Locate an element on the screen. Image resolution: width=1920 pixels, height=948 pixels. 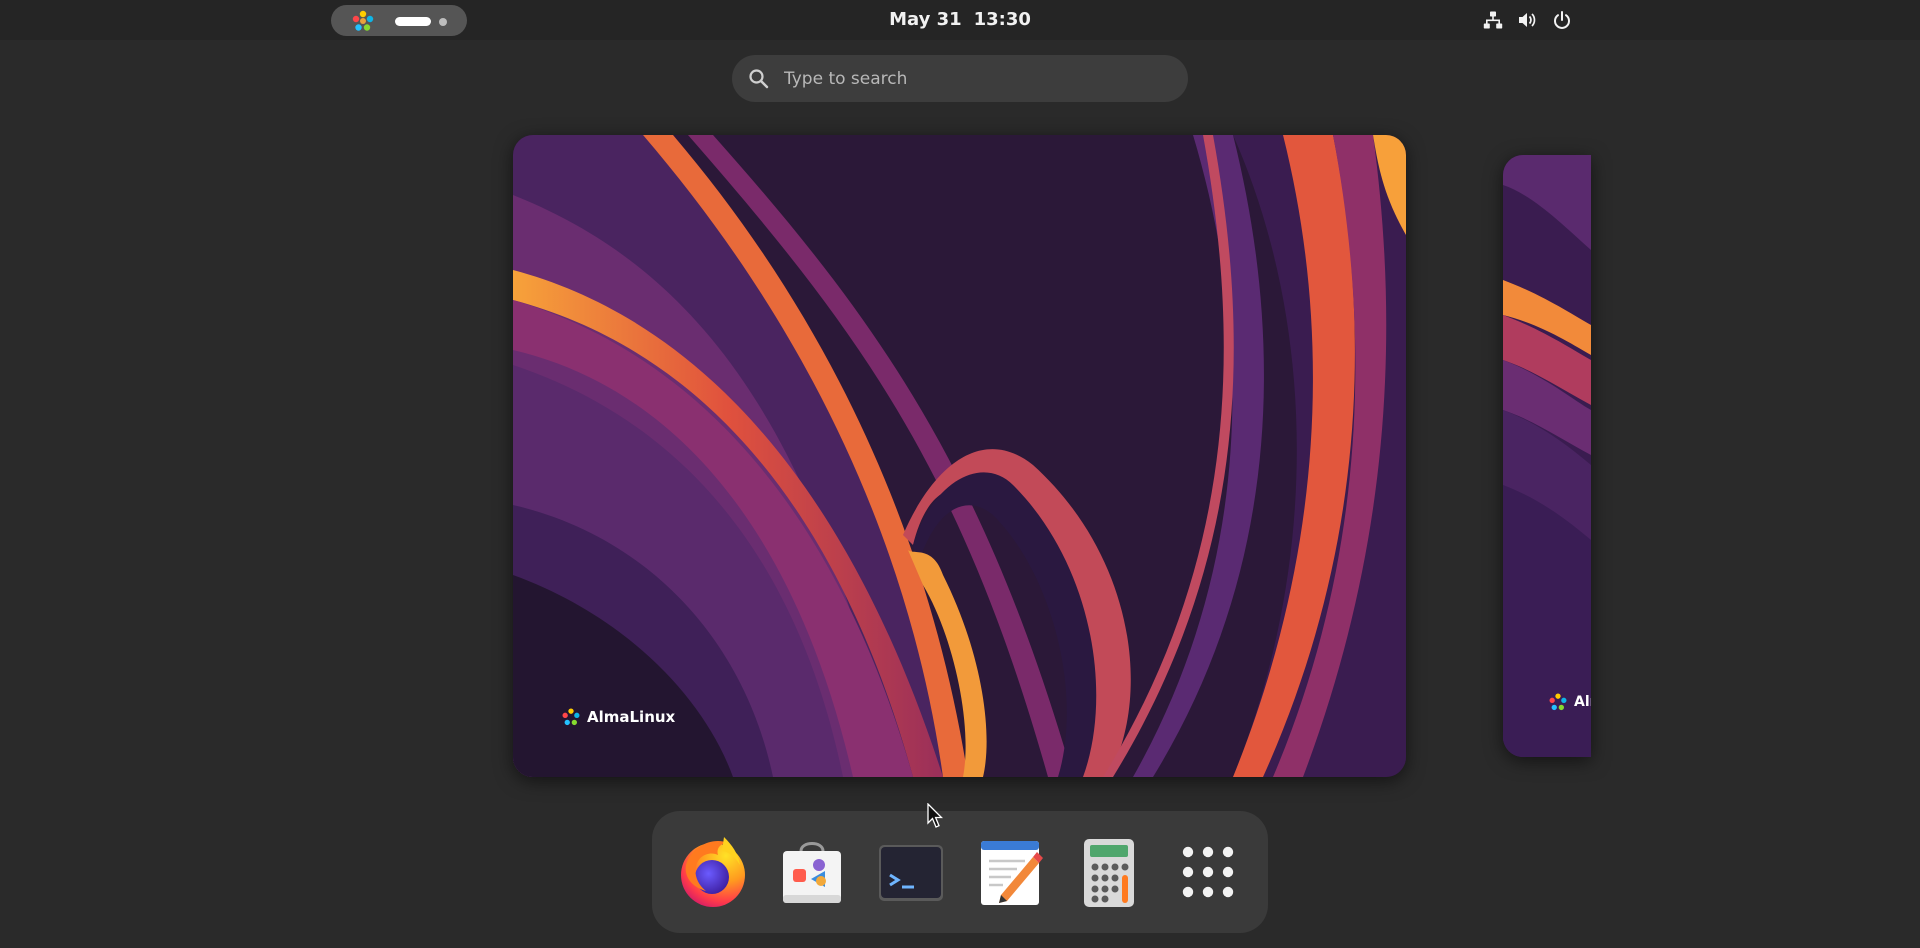
search-icon is located at coordinates (759, 79).